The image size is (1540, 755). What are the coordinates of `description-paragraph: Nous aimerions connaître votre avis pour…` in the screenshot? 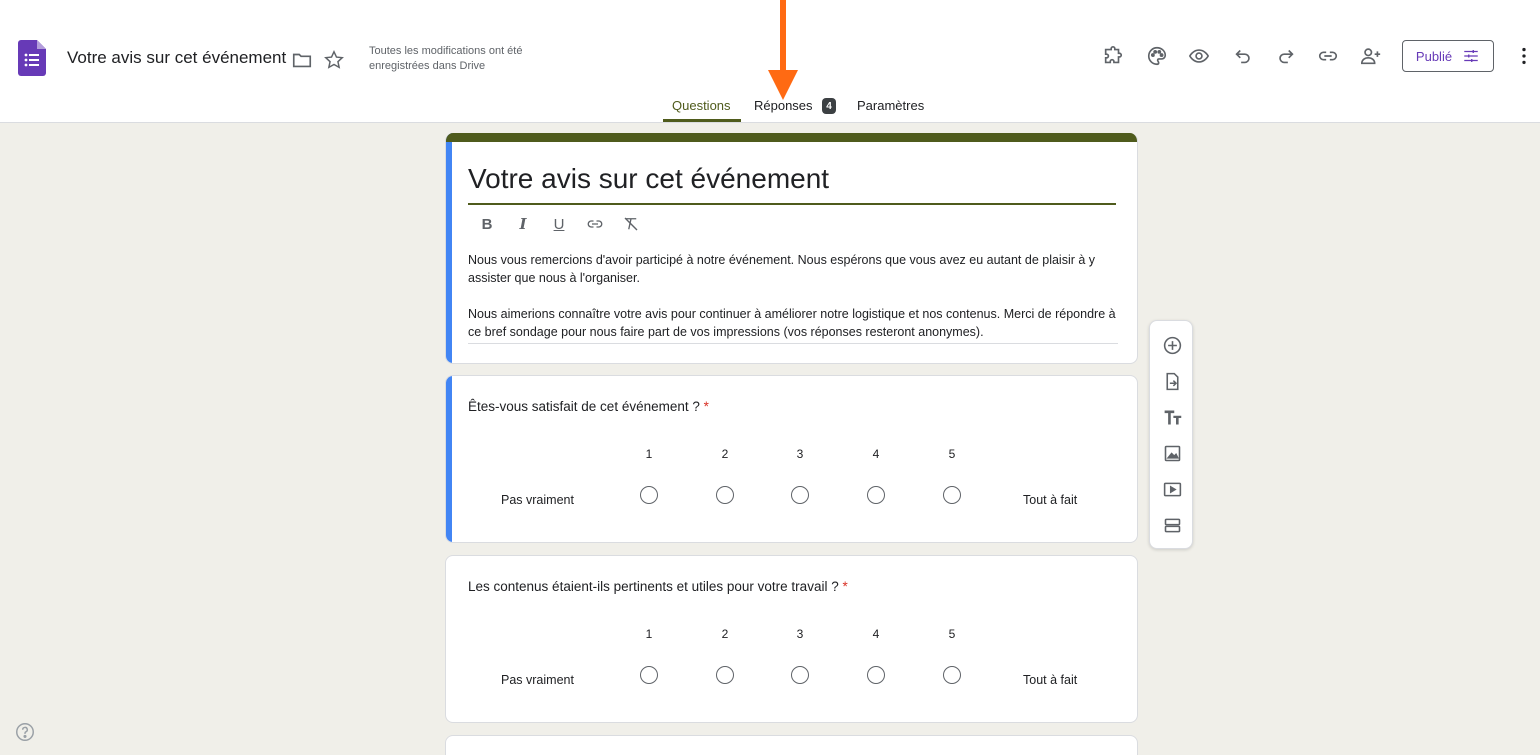 It's located at (792, 323).